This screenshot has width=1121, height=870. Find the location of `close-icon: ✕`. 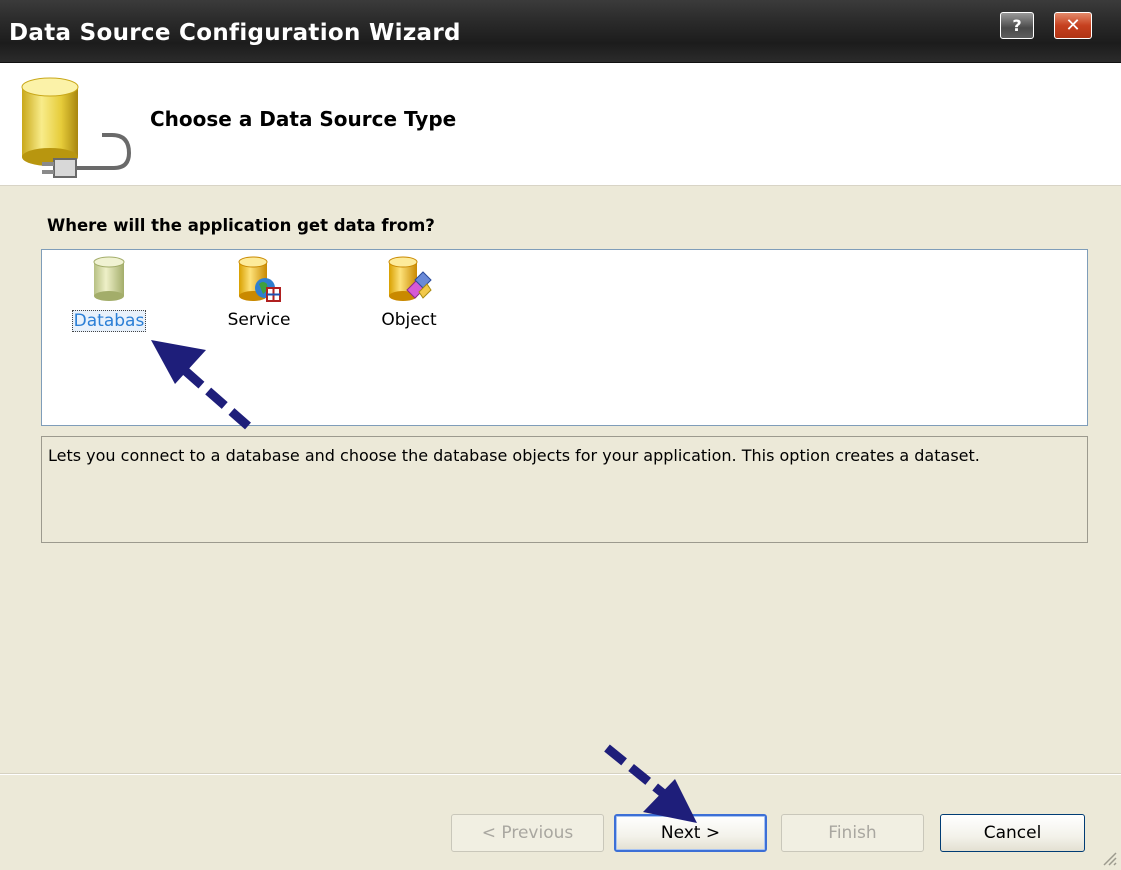

close-icon: ✕ is located at coordinates (1073, 25).